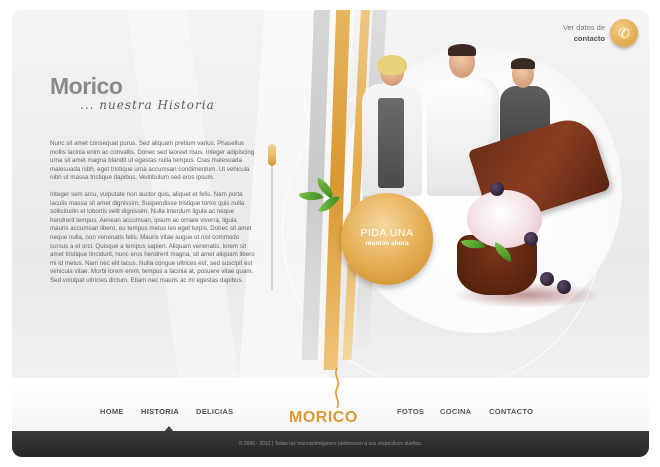  Describe the element at coordinates (337, 388) in the screenshot. I see `logo-swirl-icon` at that location.